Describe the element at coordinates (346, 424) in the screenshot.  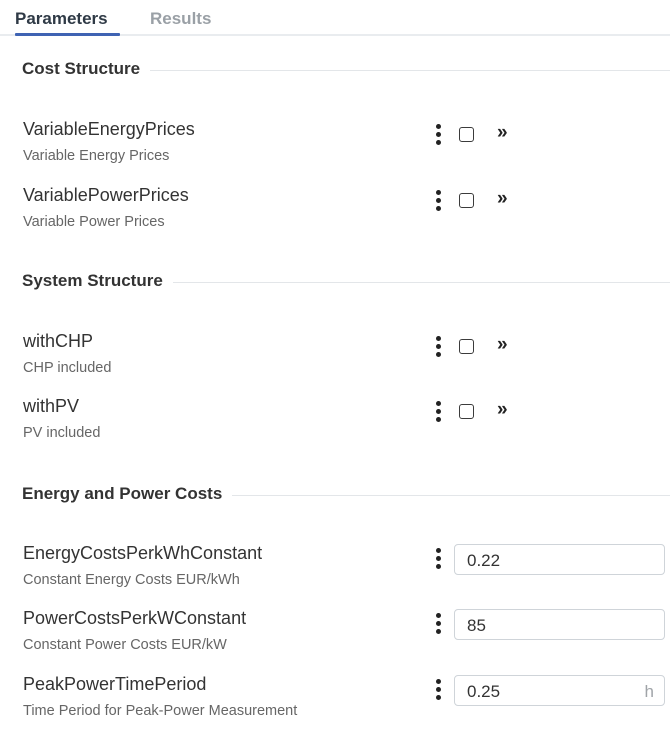
I see `param-row-with-pv: withPV PV included »` at that location.